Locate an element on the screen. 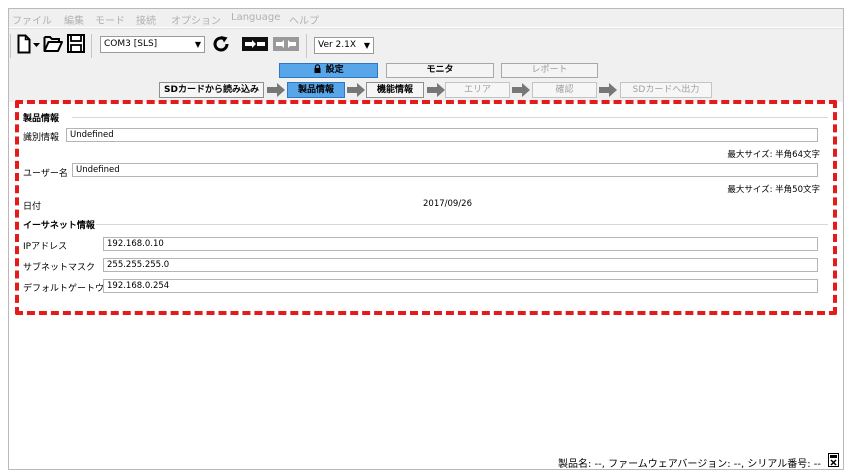 This screenshot has width=853, height=475. step-read-sd: SDカードから読み込み is located at coordinates (211, 90).